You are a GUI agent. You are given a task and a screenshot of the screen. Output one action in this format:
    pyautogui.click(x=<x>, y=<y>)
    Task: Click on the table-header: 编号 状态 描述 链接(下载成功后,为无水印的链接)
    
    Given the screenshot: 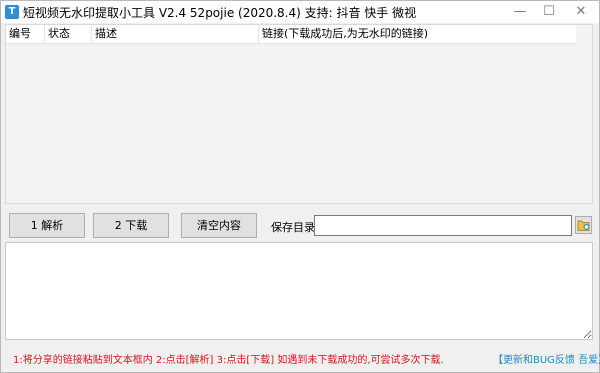 What is the action you would take?
    pyautogui.click(x=291, y=34)
    